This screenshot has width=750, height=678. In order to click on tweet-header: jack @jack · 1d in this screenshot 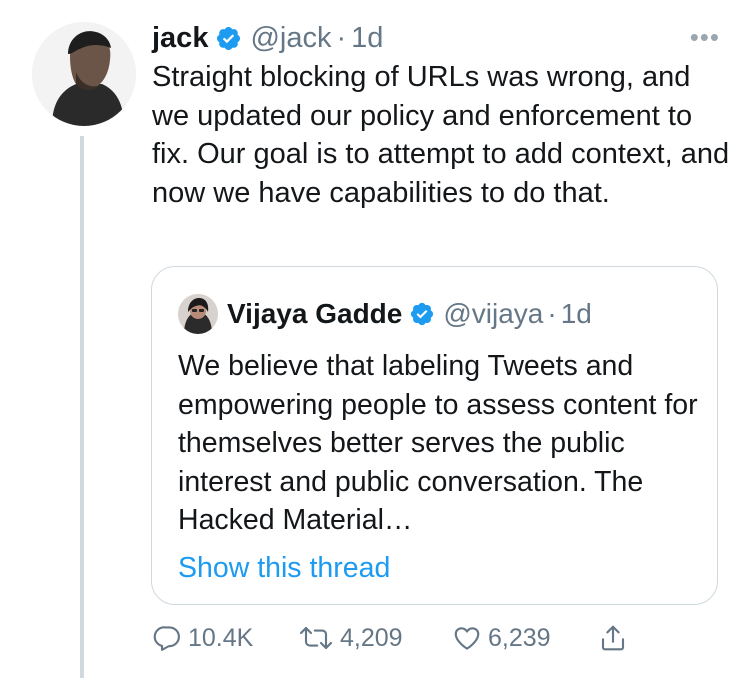, I will do `click(267, 38)`.